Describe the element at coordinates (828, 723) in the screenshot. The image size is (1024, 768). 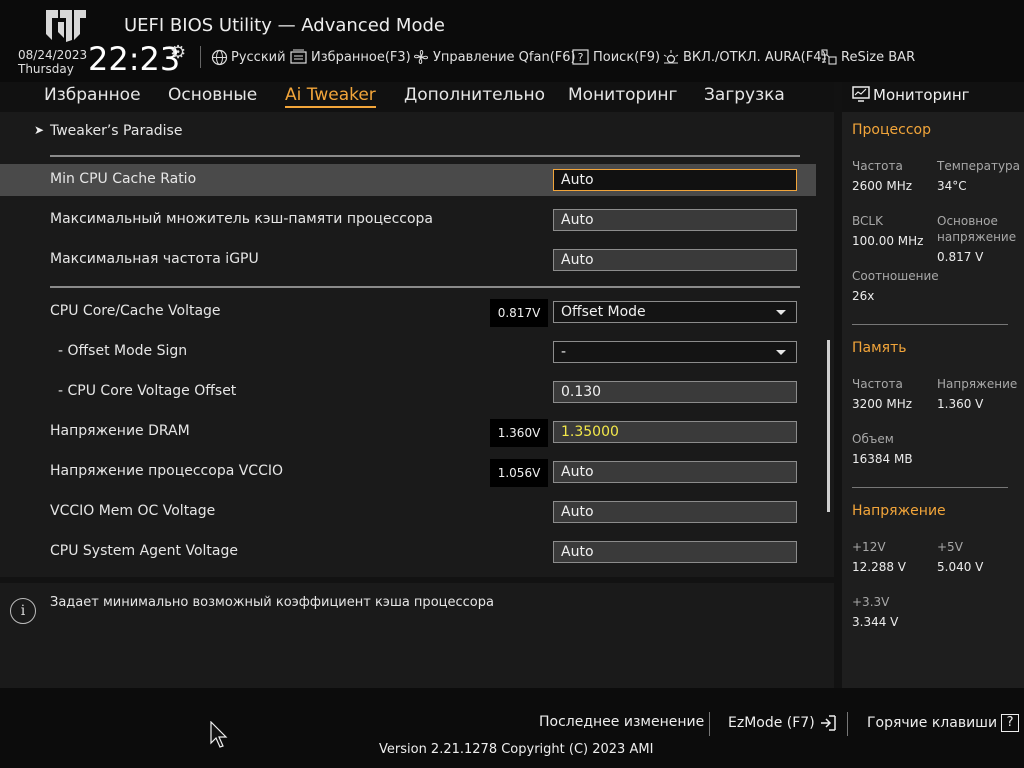
I see `exit-to-ezmode-icon` at that location.